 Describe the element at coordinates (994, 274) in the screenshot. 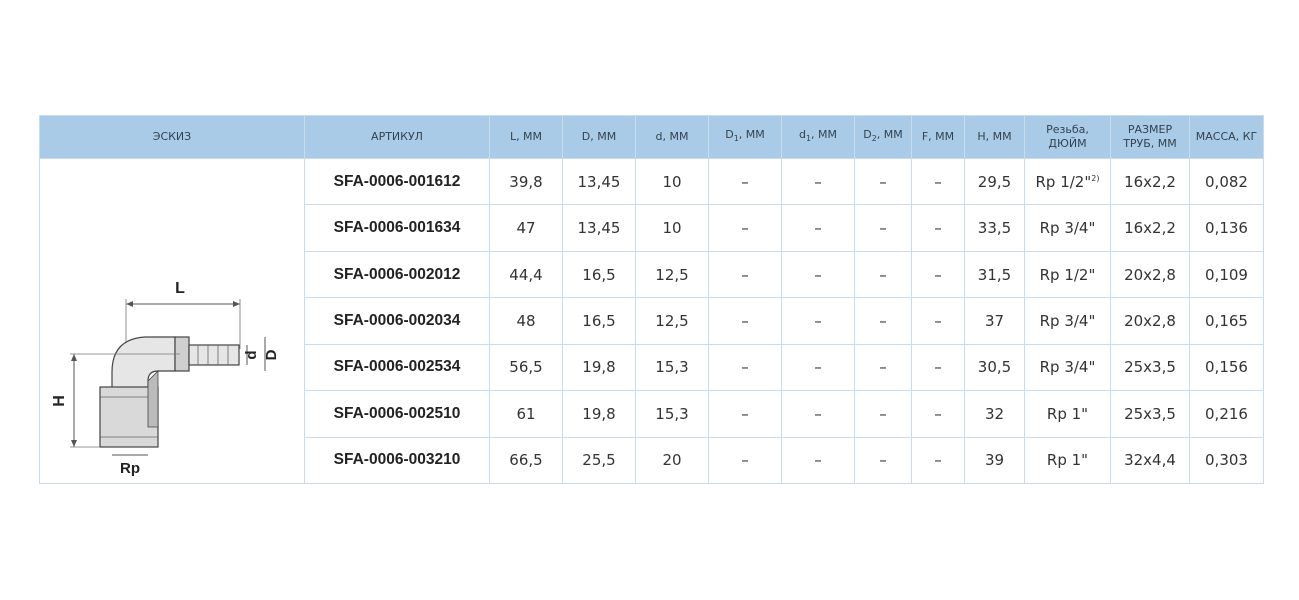

I see `cell-H: 31,5` at that location.